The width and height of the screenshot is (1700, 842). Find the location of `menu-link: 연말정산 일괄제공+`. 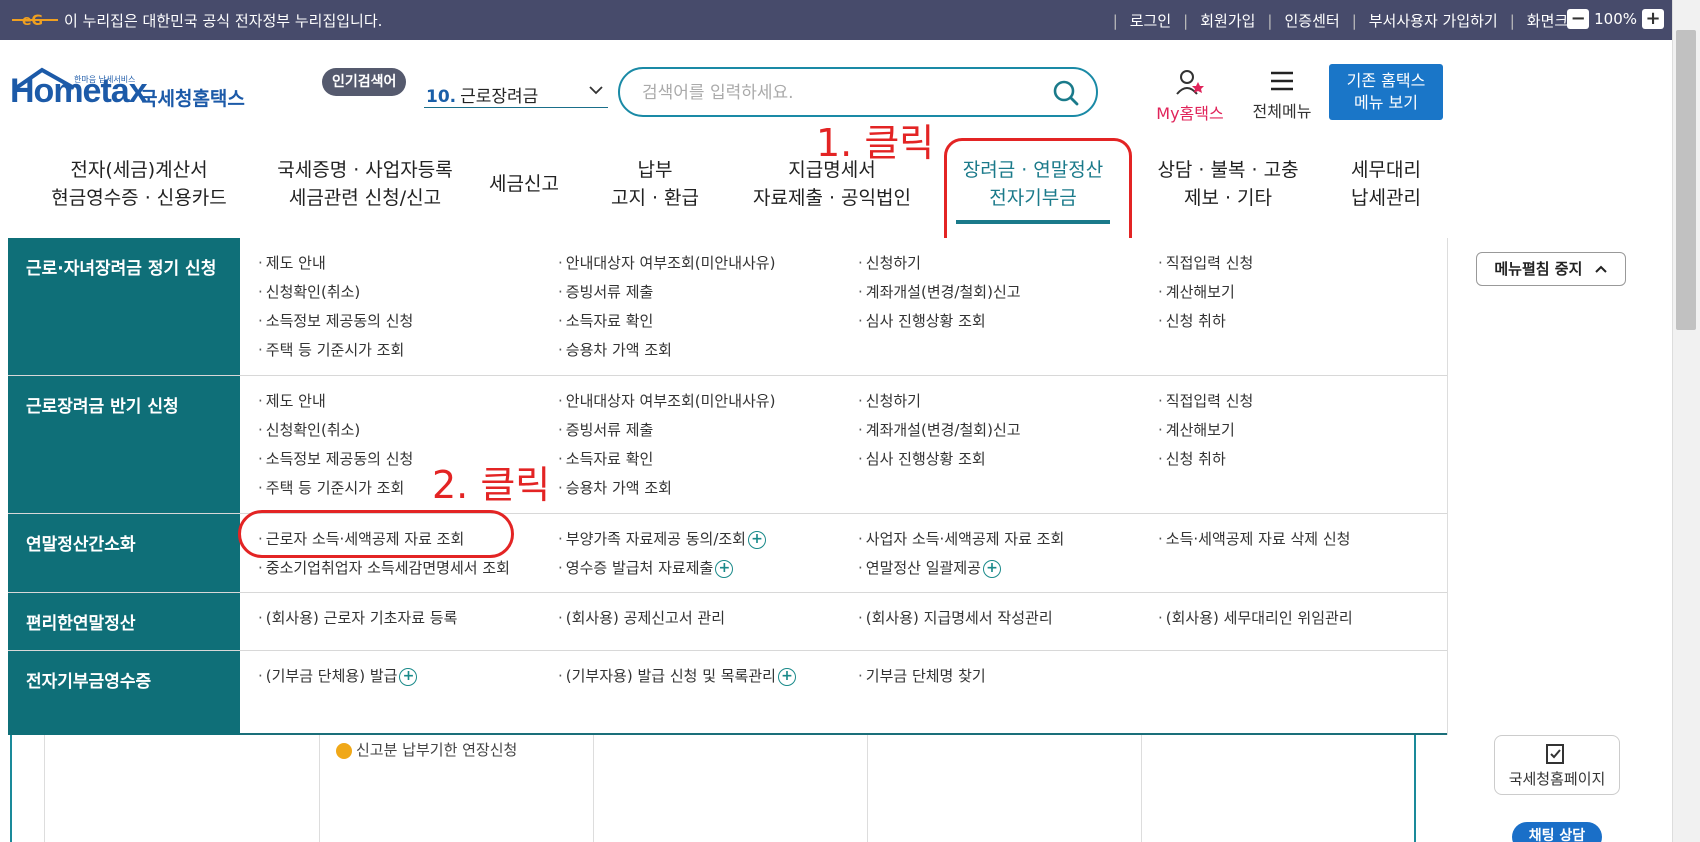

menu-link: 연말정산 일괄제공+ is located at coordinates (929, 567).